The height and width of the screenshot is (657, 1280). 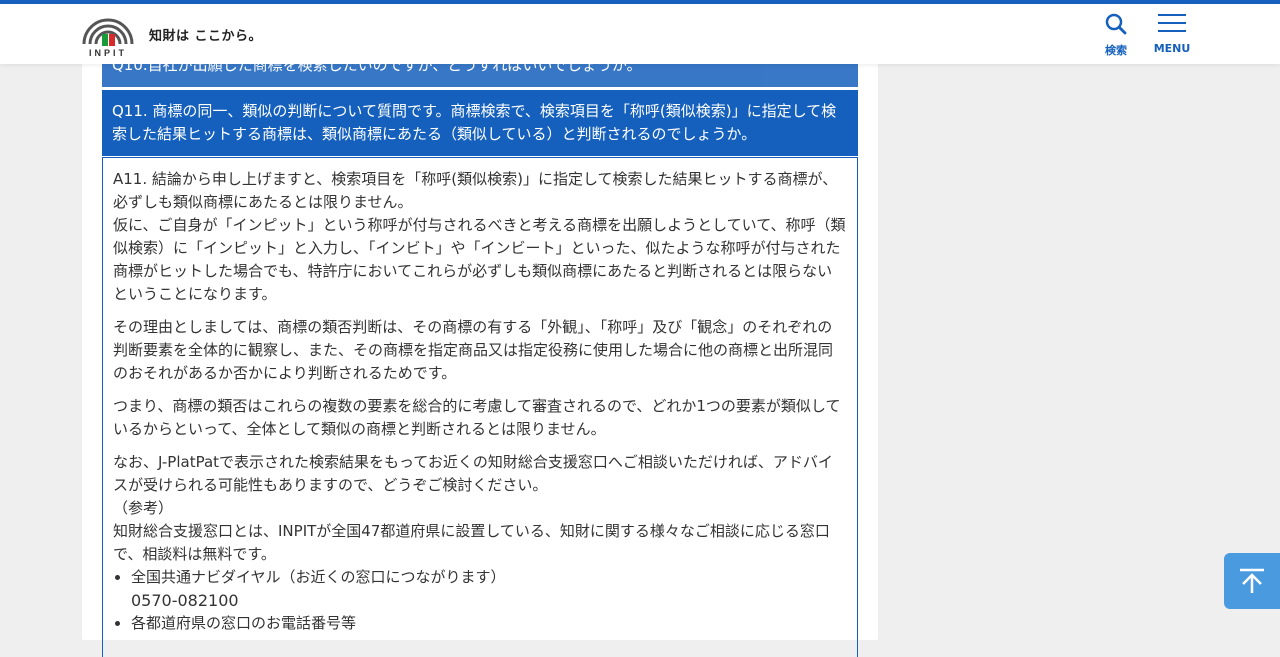 What do you see at coordinates (489, 589) in the screenshot?
I see `list-item: 全国共通ナビダイヤル（お近くの窓口につながります） 0570-082100` at bounding box center [489, 589].